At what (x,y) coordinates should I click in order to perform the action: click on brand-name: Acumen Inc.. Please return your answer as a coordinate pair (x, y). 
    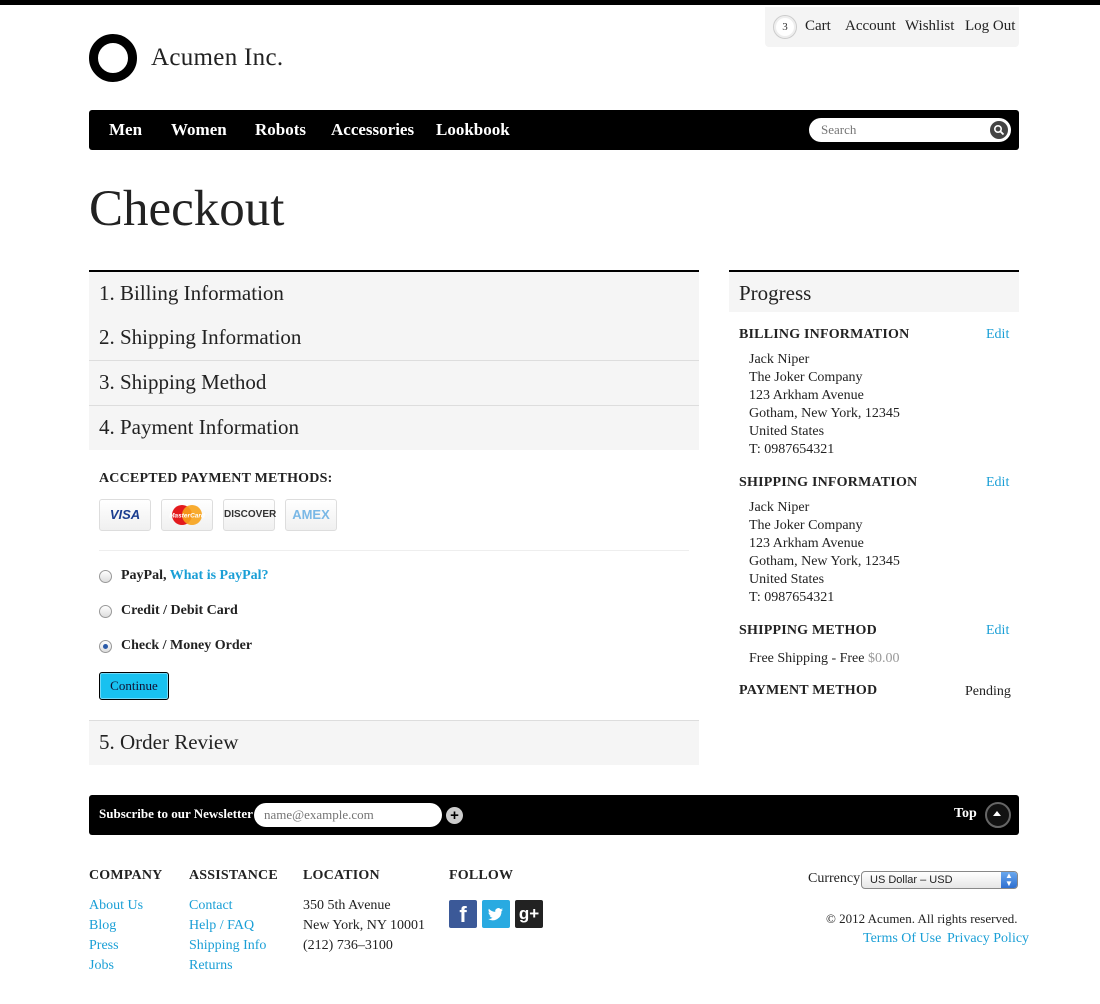
    Looking at the image, I should click on (217, 58).